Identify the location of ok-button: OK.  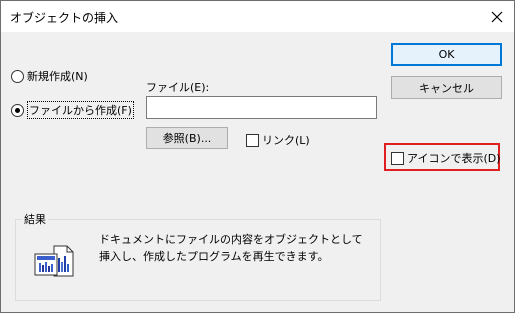
(446, 54).